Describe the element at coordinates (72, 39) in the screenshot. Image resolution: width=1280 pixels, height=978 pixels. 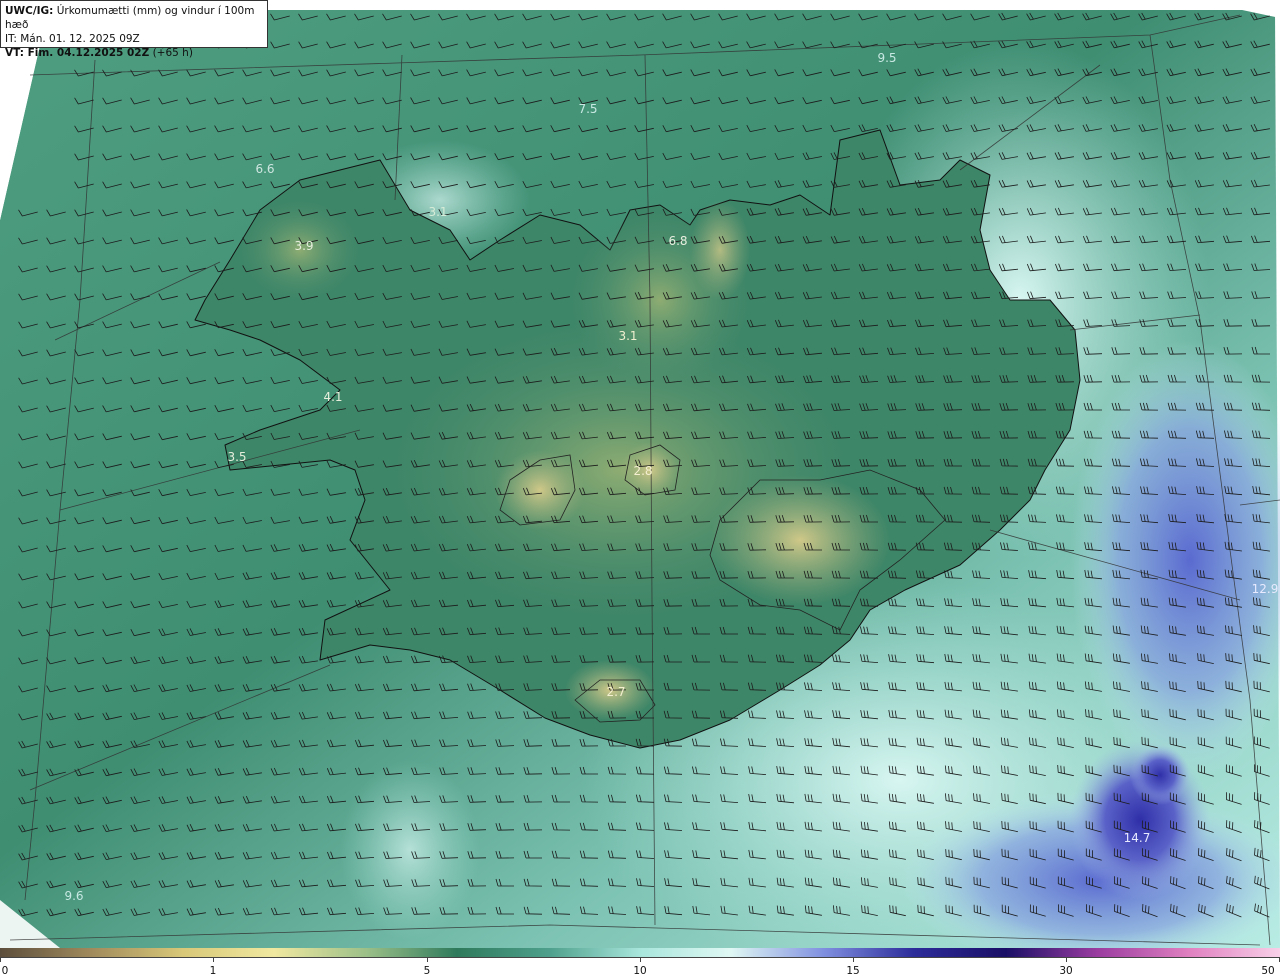
I see `header-line-init-time: IT: Mán. 01. 12. 2025 09Z` at that location.